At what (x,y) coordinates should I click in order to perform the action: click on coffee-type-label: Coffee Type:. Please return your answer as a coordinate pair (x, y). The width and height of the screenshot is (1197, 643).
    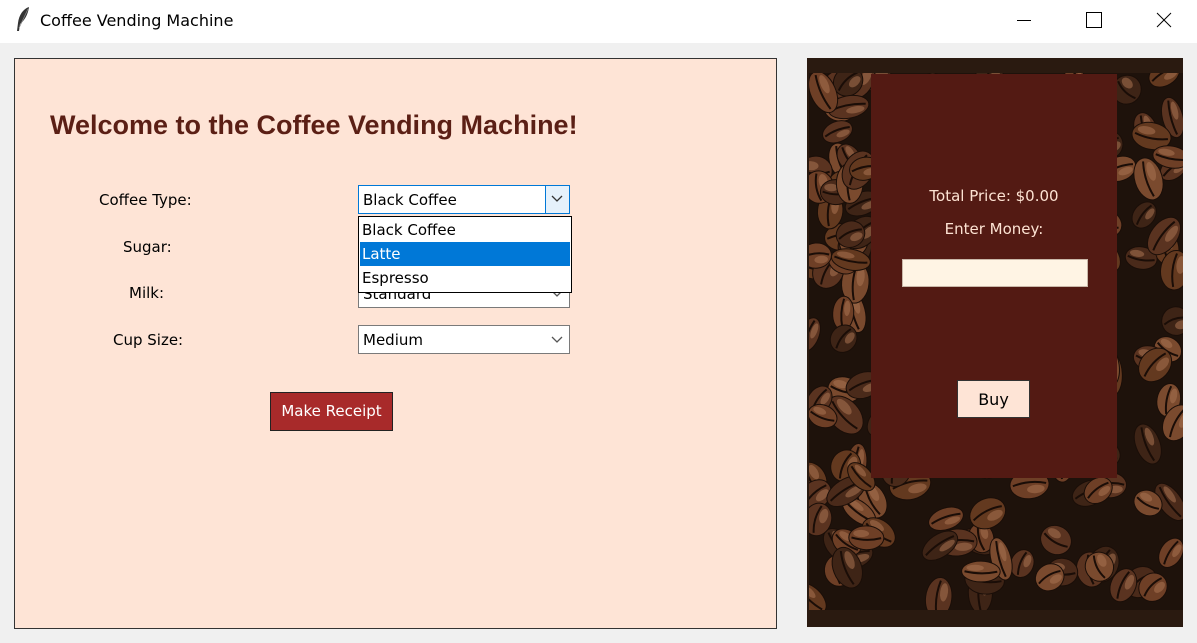
    Looking at the image, I should click on (145, 200).